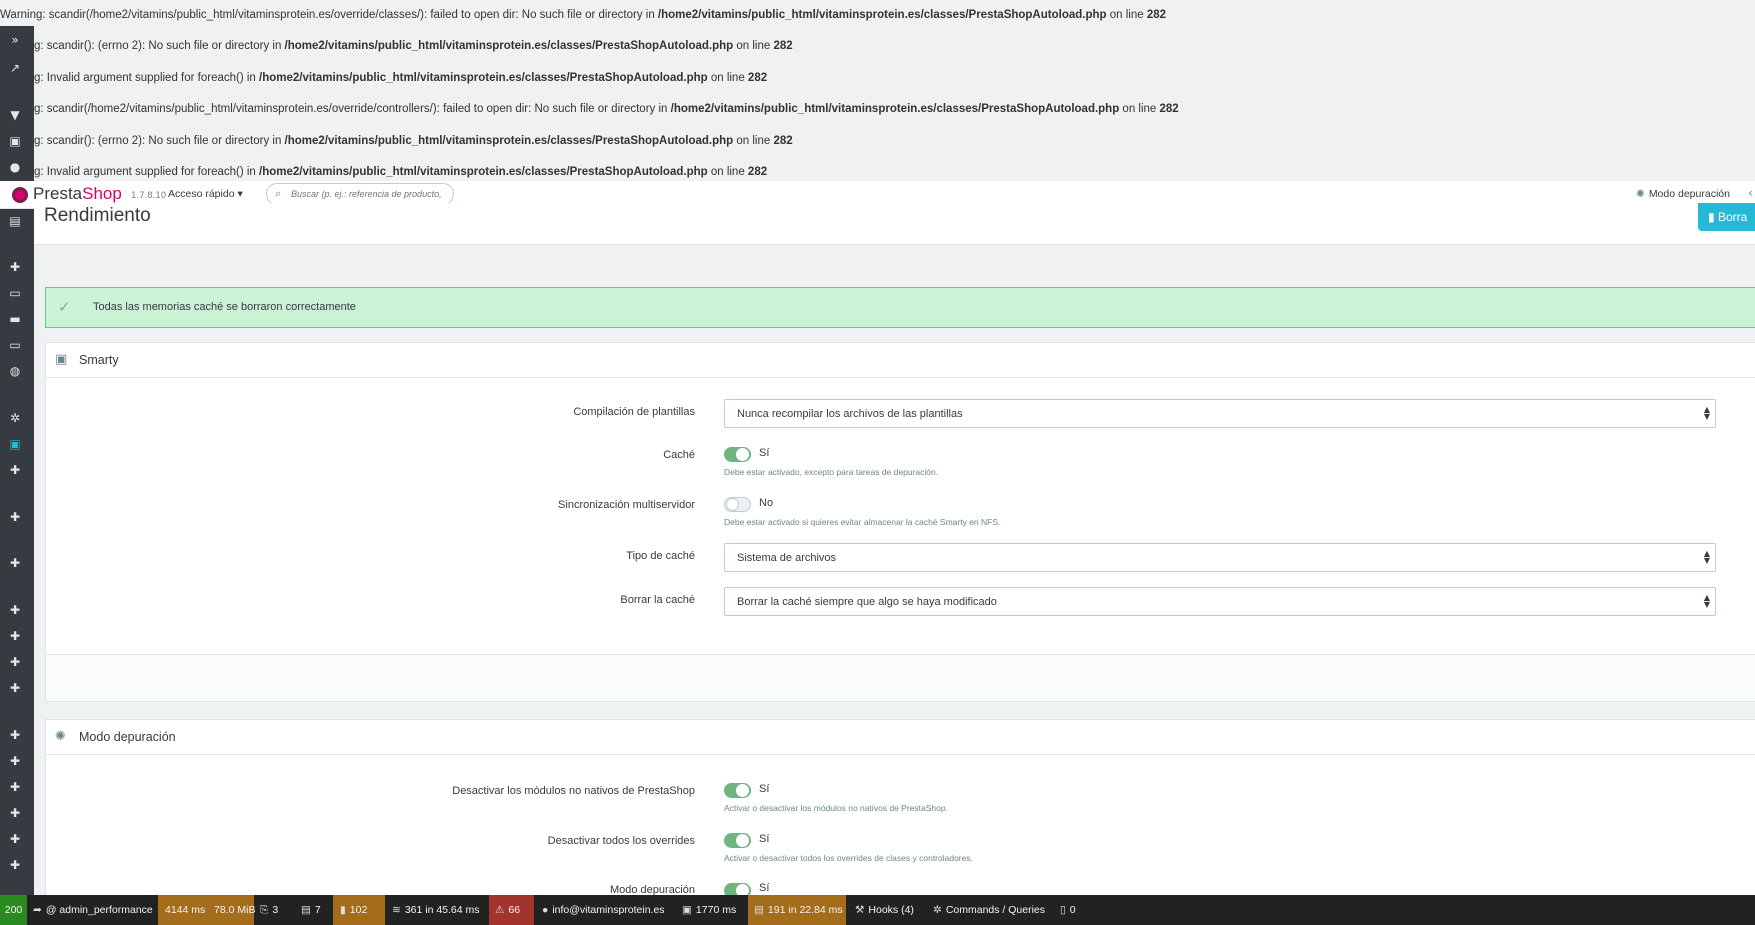 The height and width of the screenshot is (925, 1755). I want to click on panel-title: Modo depuración, so click(127, 737).